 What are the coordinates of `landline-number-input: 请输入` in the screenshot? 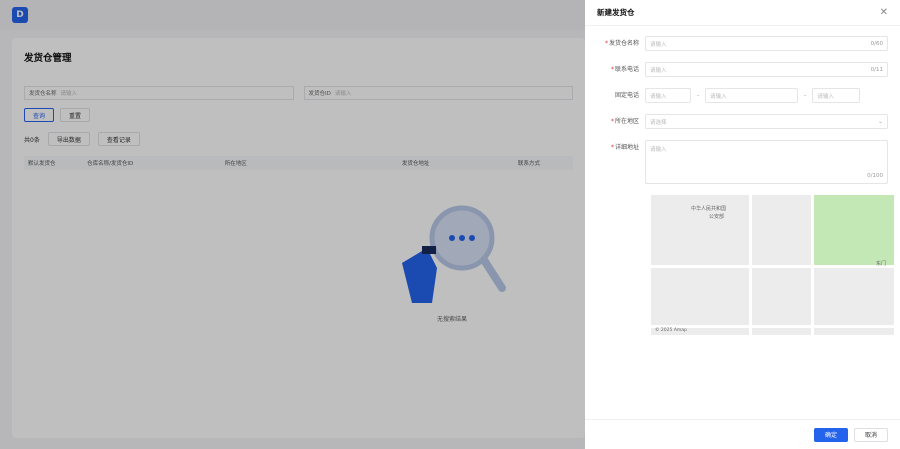 It's located at (752, 95).